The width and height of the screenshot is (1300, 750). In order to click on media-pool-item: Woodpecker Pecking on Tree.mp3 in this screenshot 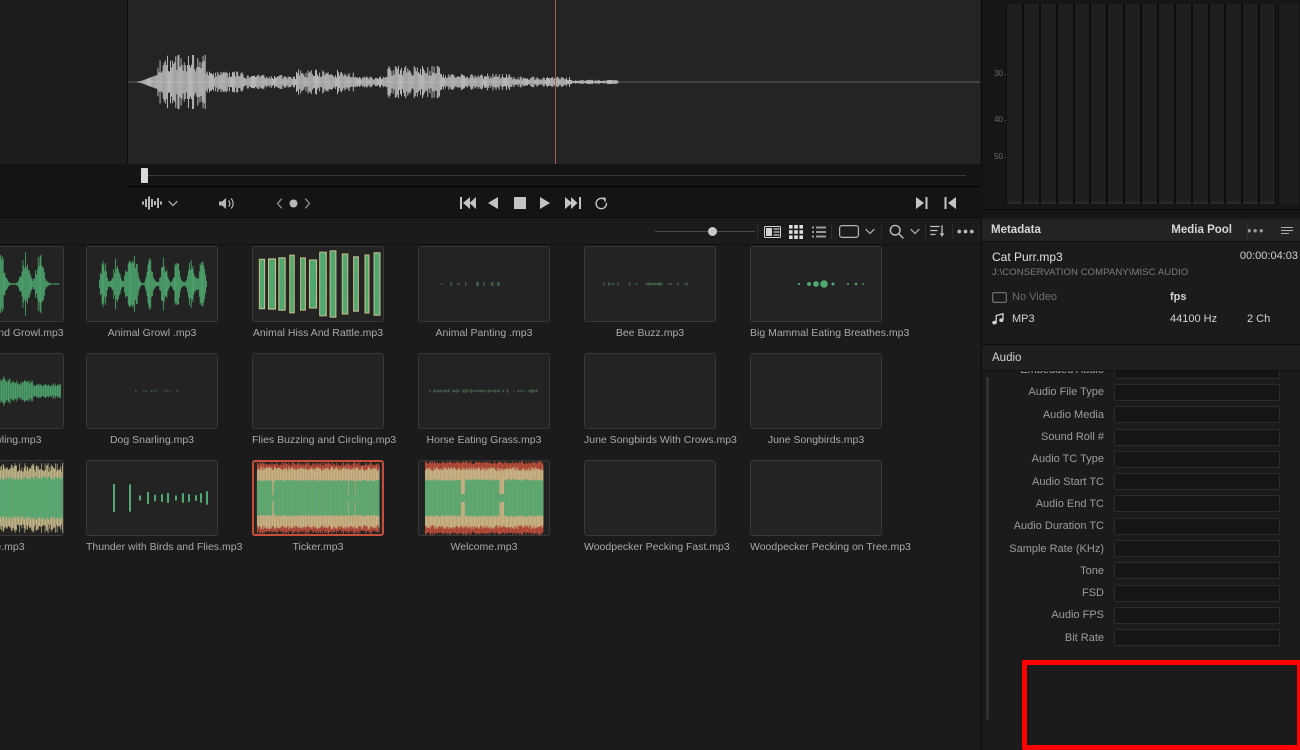, I will do `click(830, 506)`.